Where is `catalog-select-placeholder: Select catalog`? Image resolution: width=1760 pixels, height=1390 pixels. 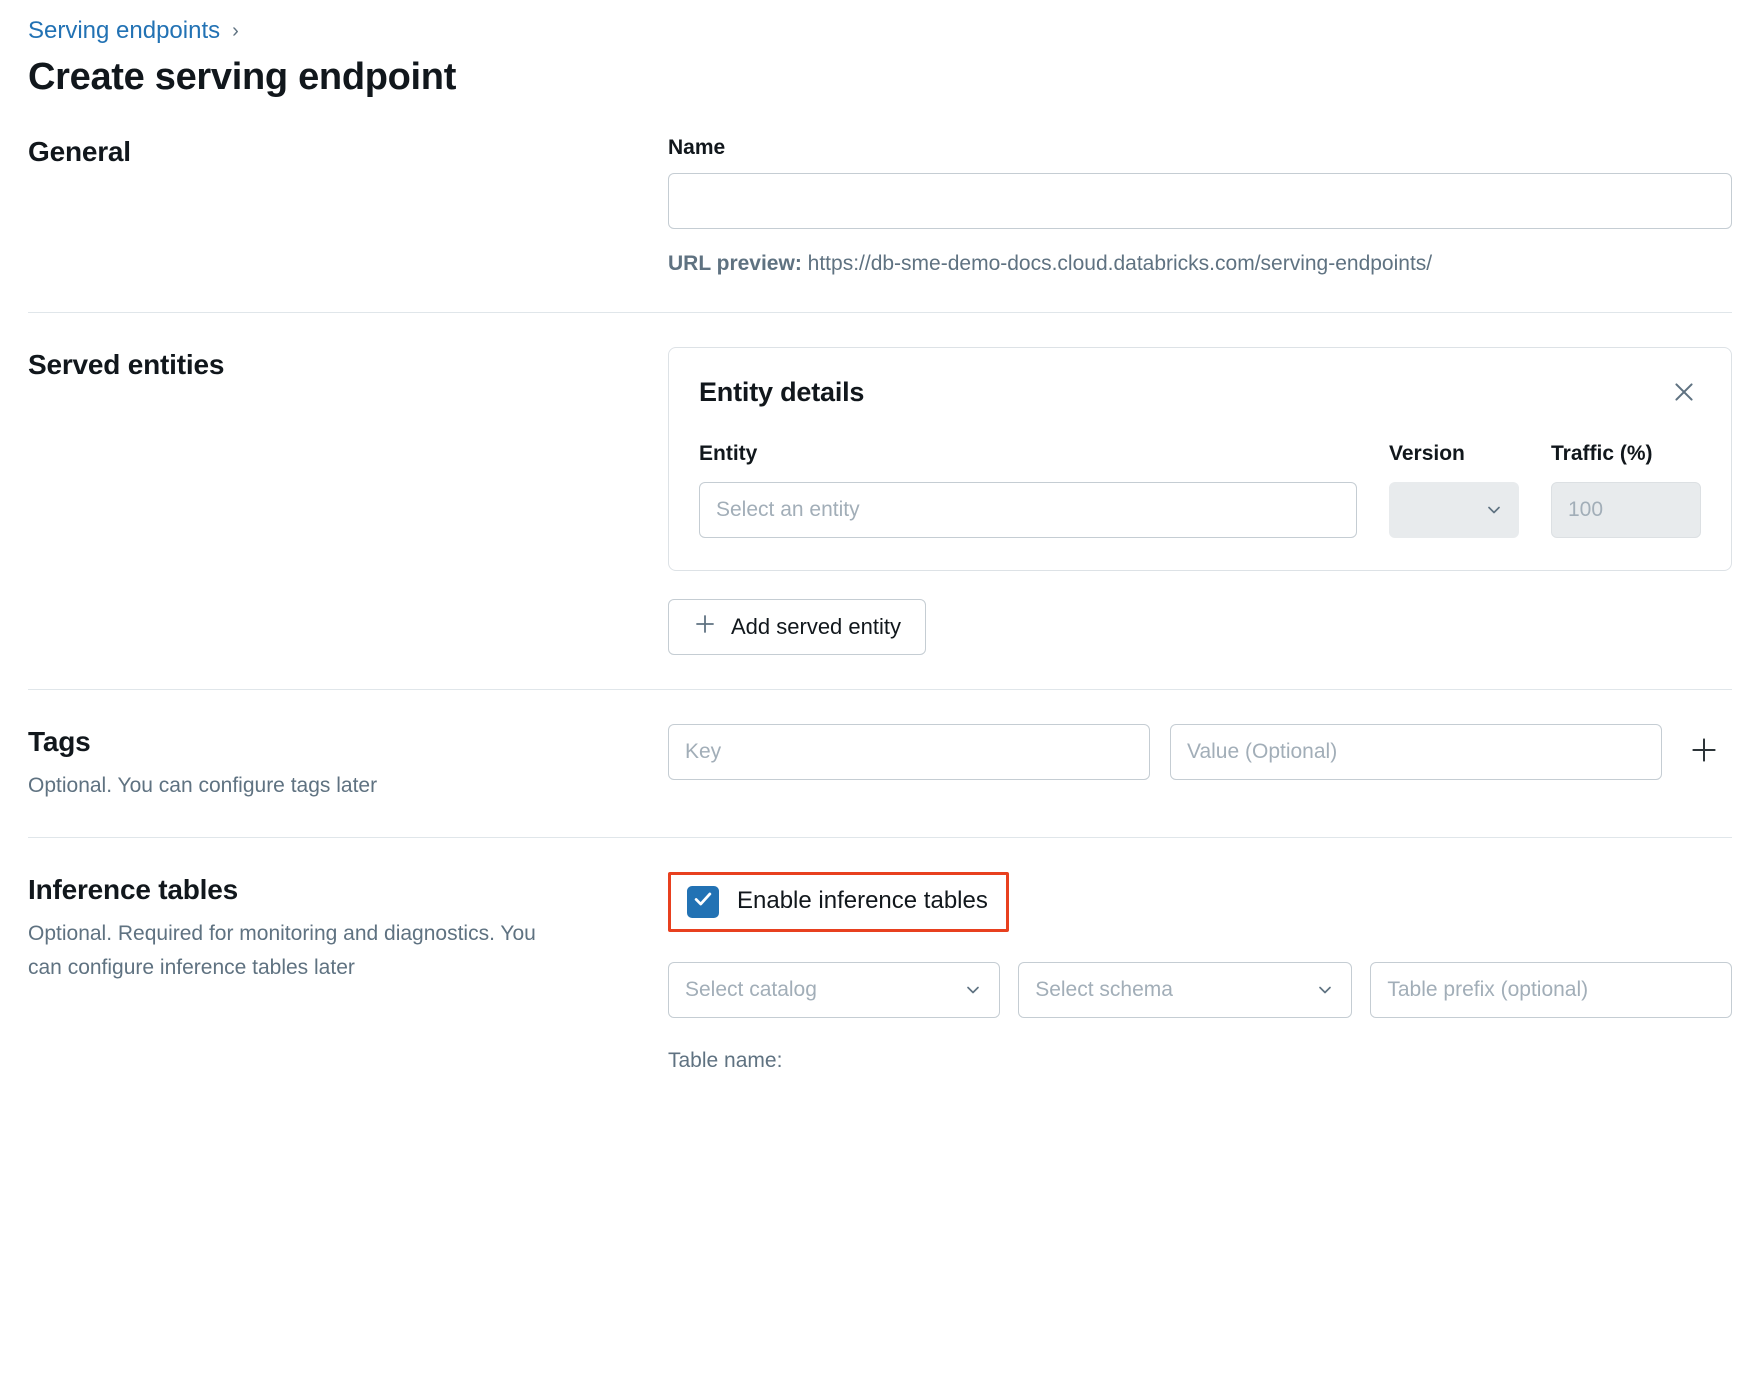
catalog-select-placeholder: Select catalog is located at coordinates (751, 989).